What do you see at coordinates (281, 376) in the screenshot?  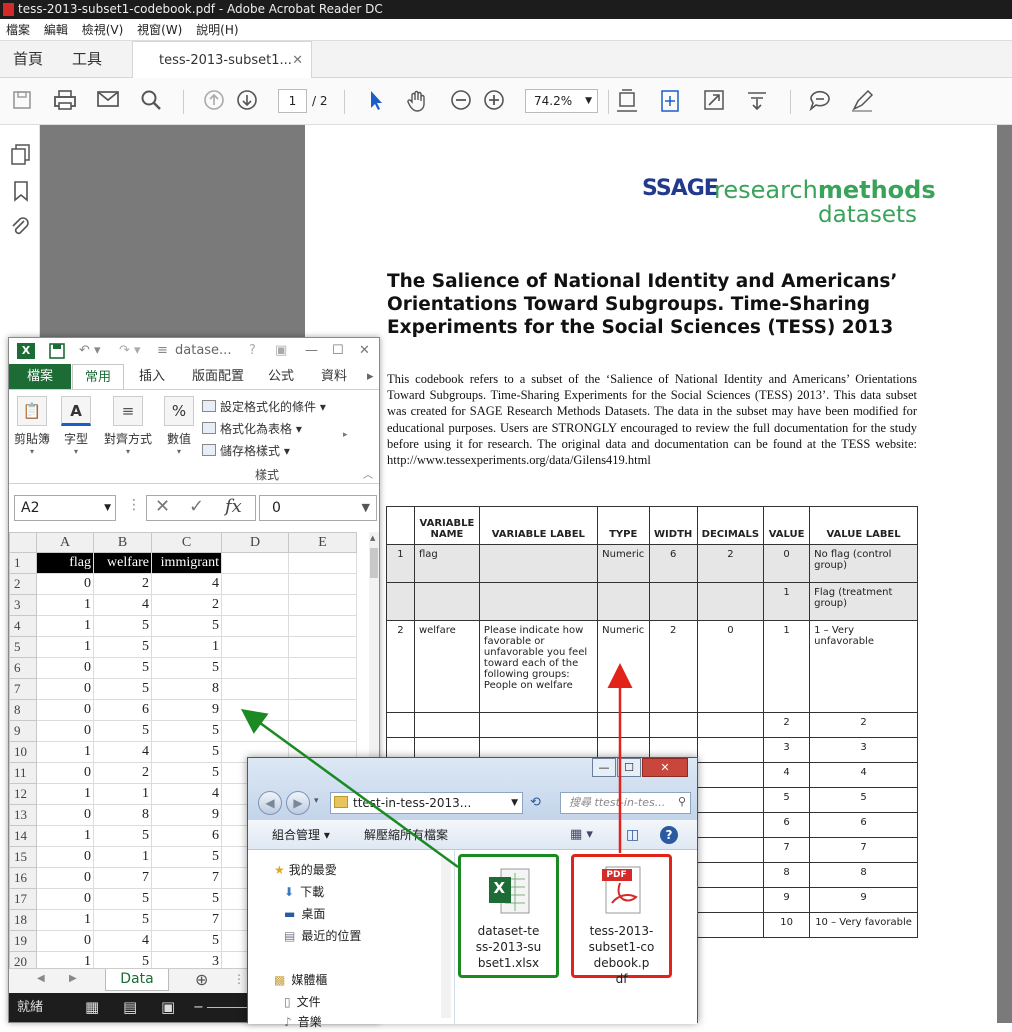 I see `tab-formulas: 公式` at bounding box center [281, 376].